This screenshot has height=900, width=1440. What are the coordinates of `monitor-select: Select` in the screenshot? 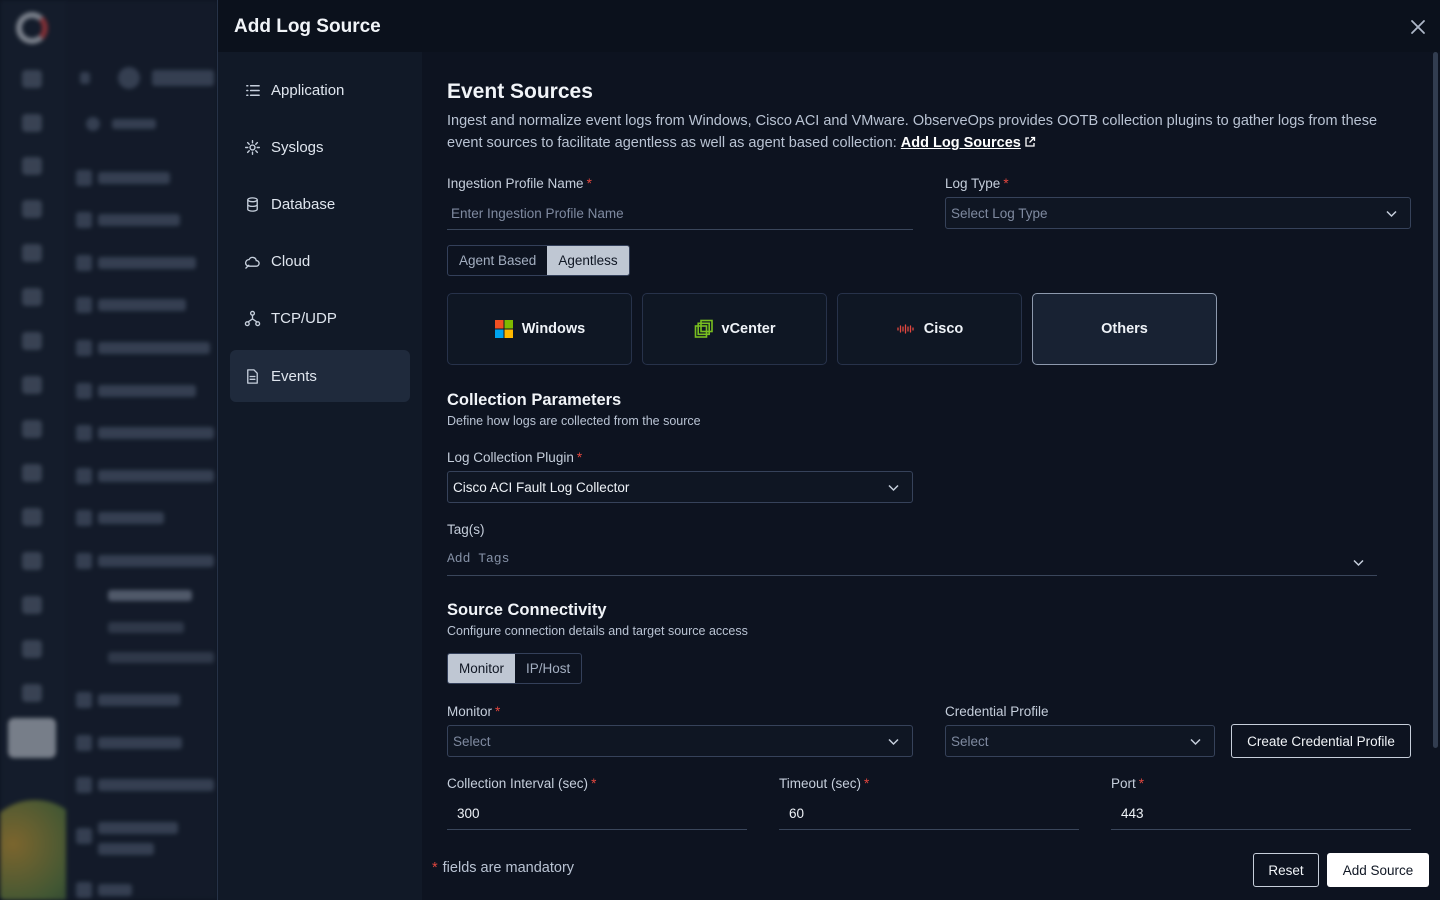 It's located at (680, 741).